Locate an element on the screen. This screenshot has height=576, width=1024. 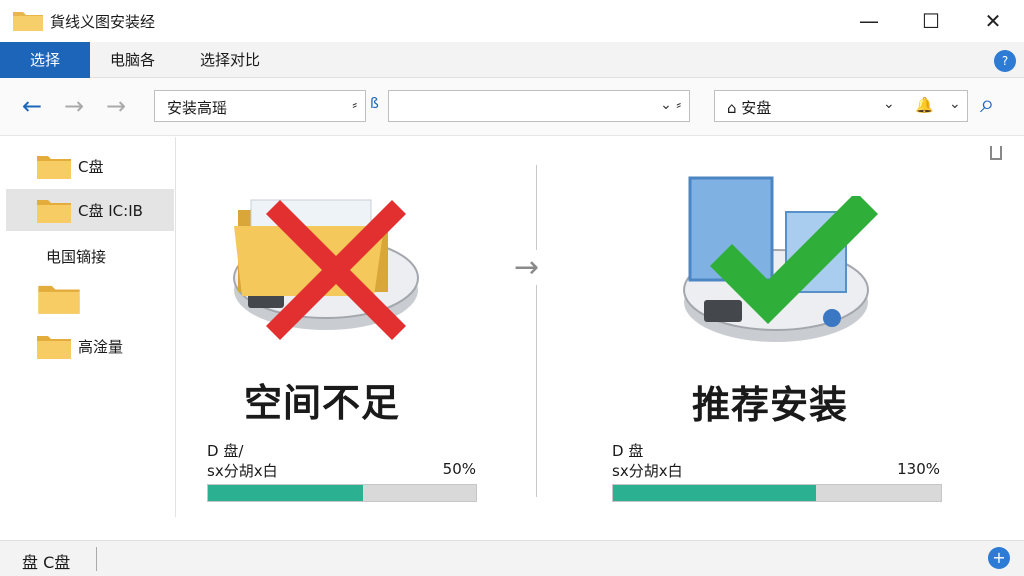
sidebar-item-c-drive: C盘 is located at coordinates (90, 166).